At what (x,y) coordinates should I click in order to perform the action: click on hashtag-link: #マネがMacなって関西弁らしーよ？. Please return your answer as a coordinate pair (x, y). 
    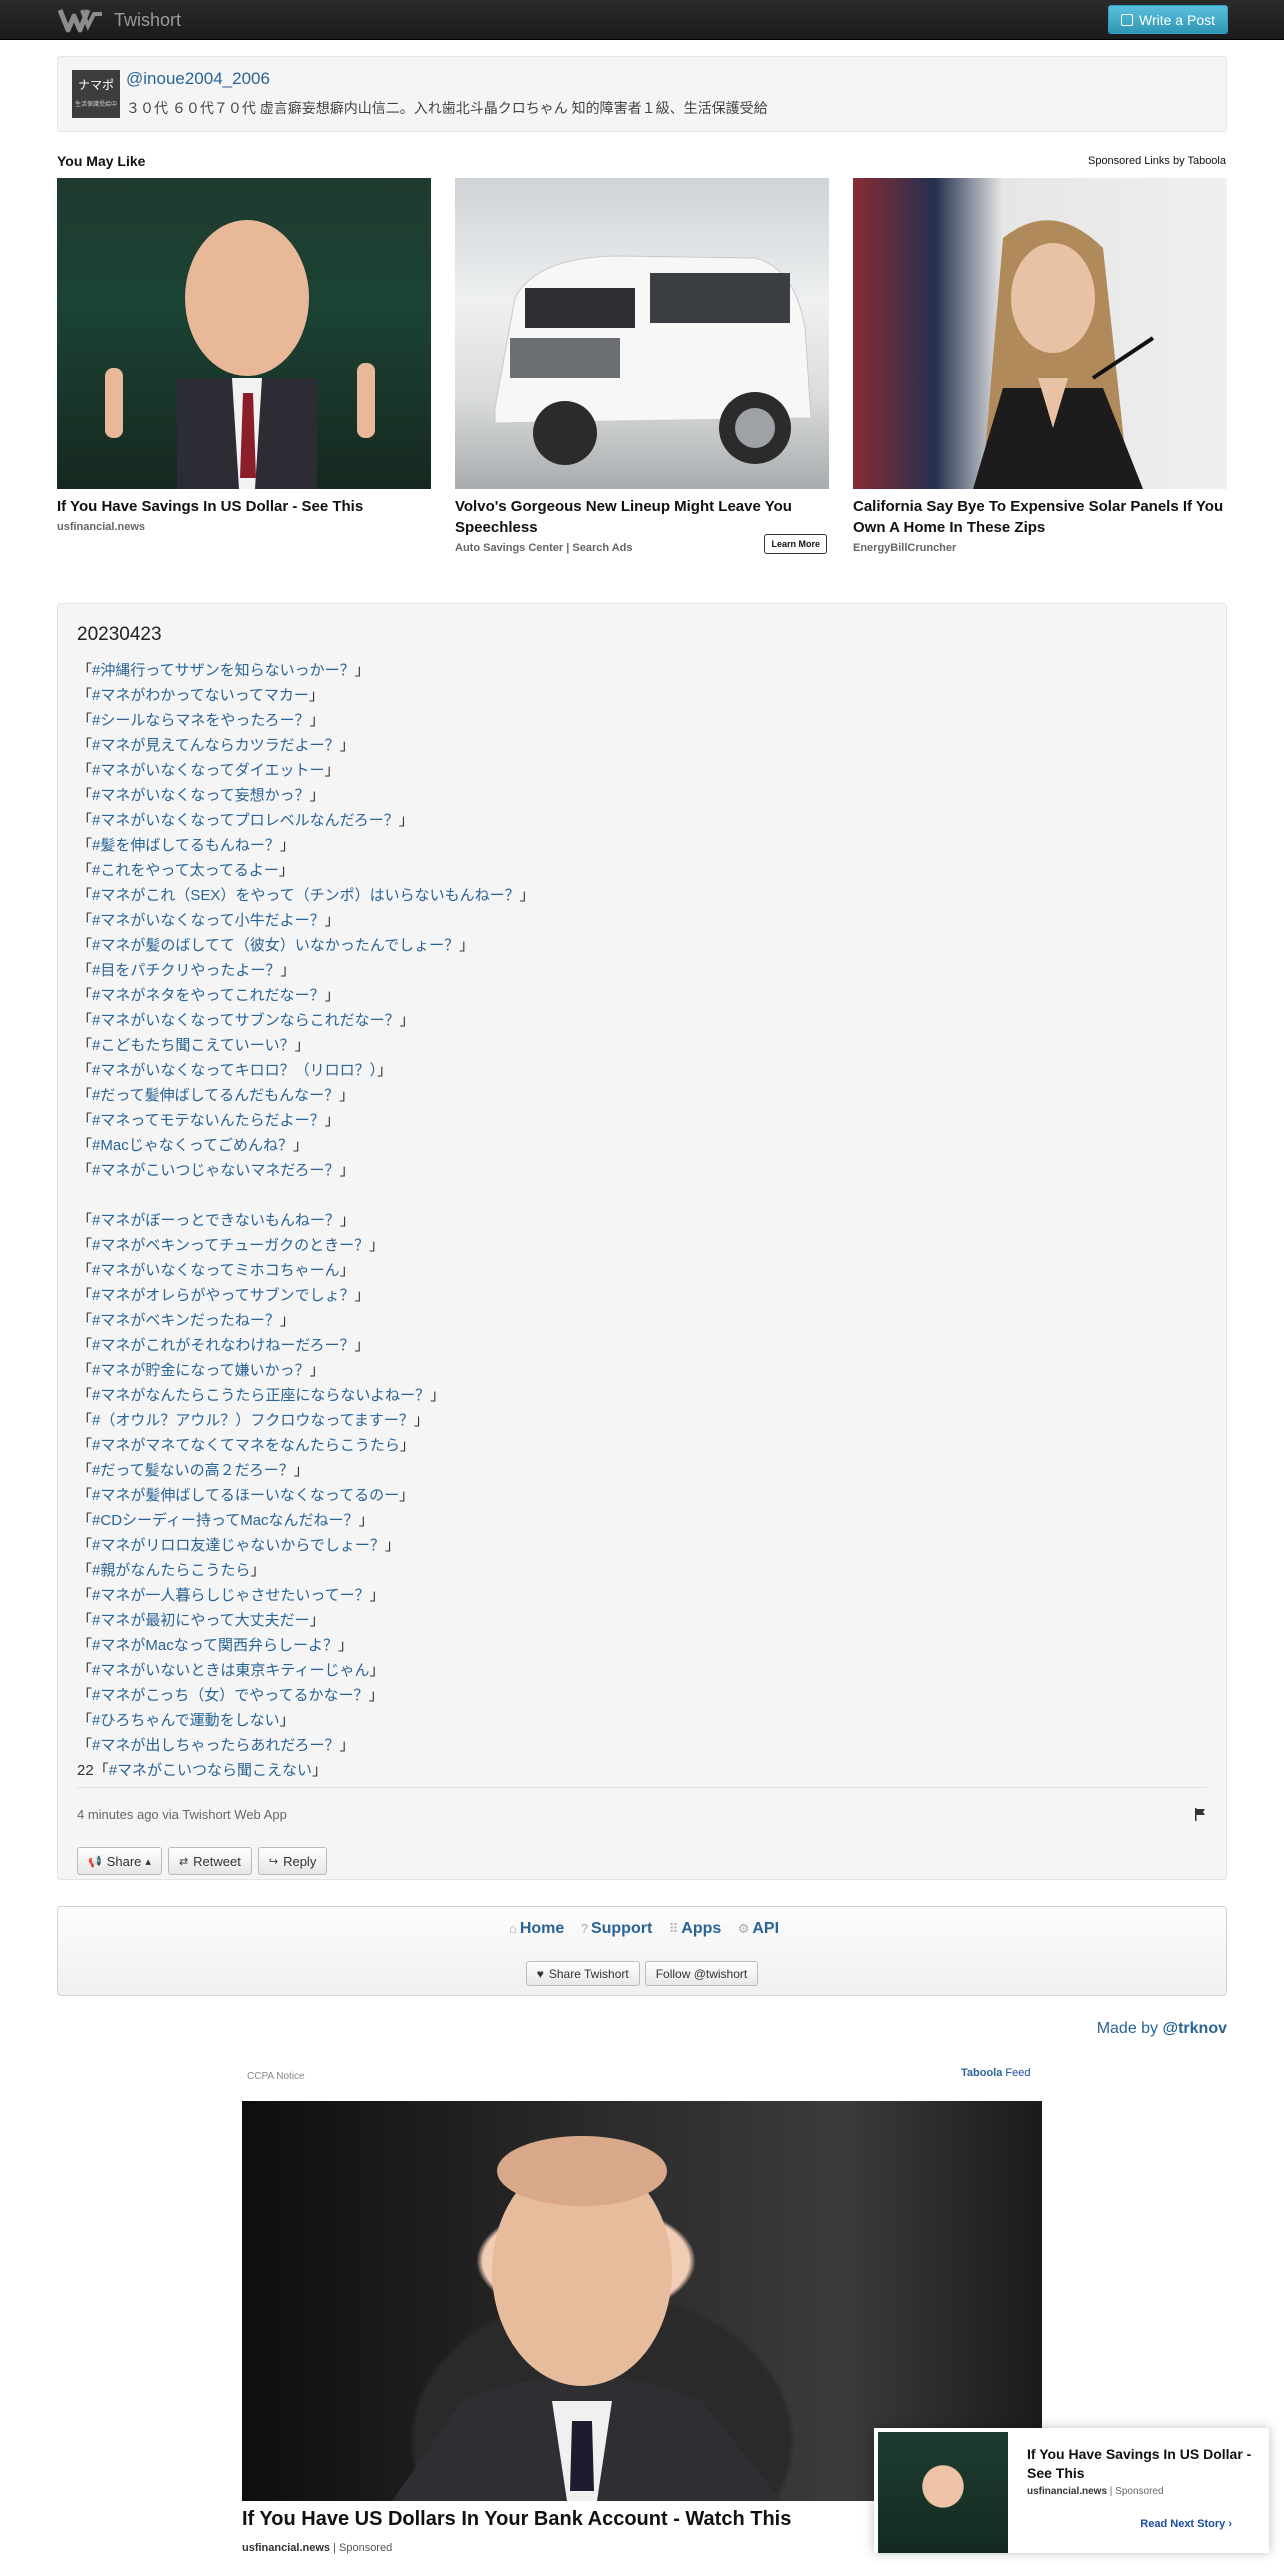
    Looking at the image, I should click on (215, 1645).